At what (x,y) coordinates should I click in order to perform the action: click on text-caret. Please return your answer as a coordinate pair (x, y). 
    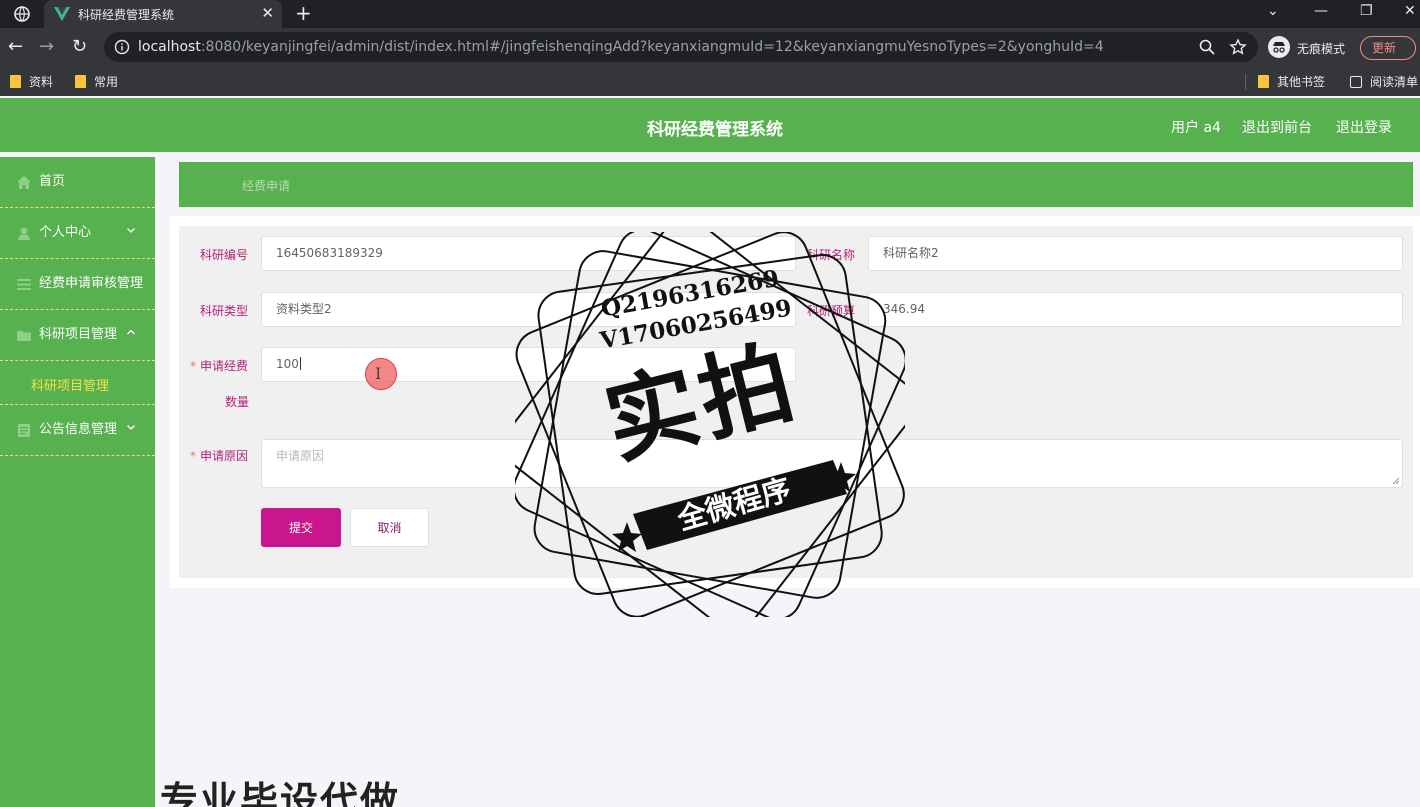
    Looking at the image, I should click on (300, 363).